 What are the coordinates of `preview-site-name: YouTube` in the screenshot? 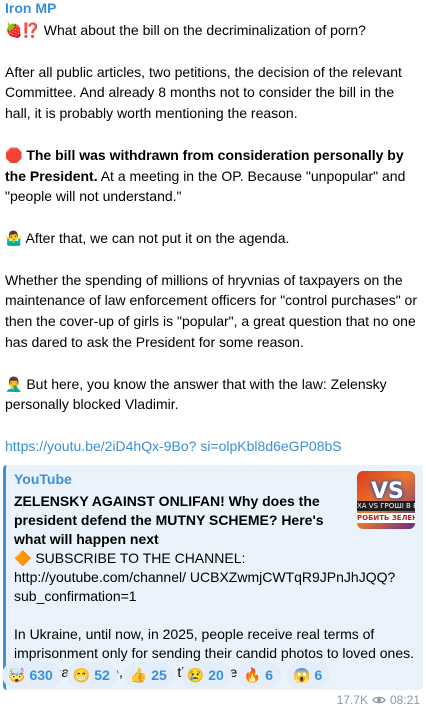 It's located at (43, 478).